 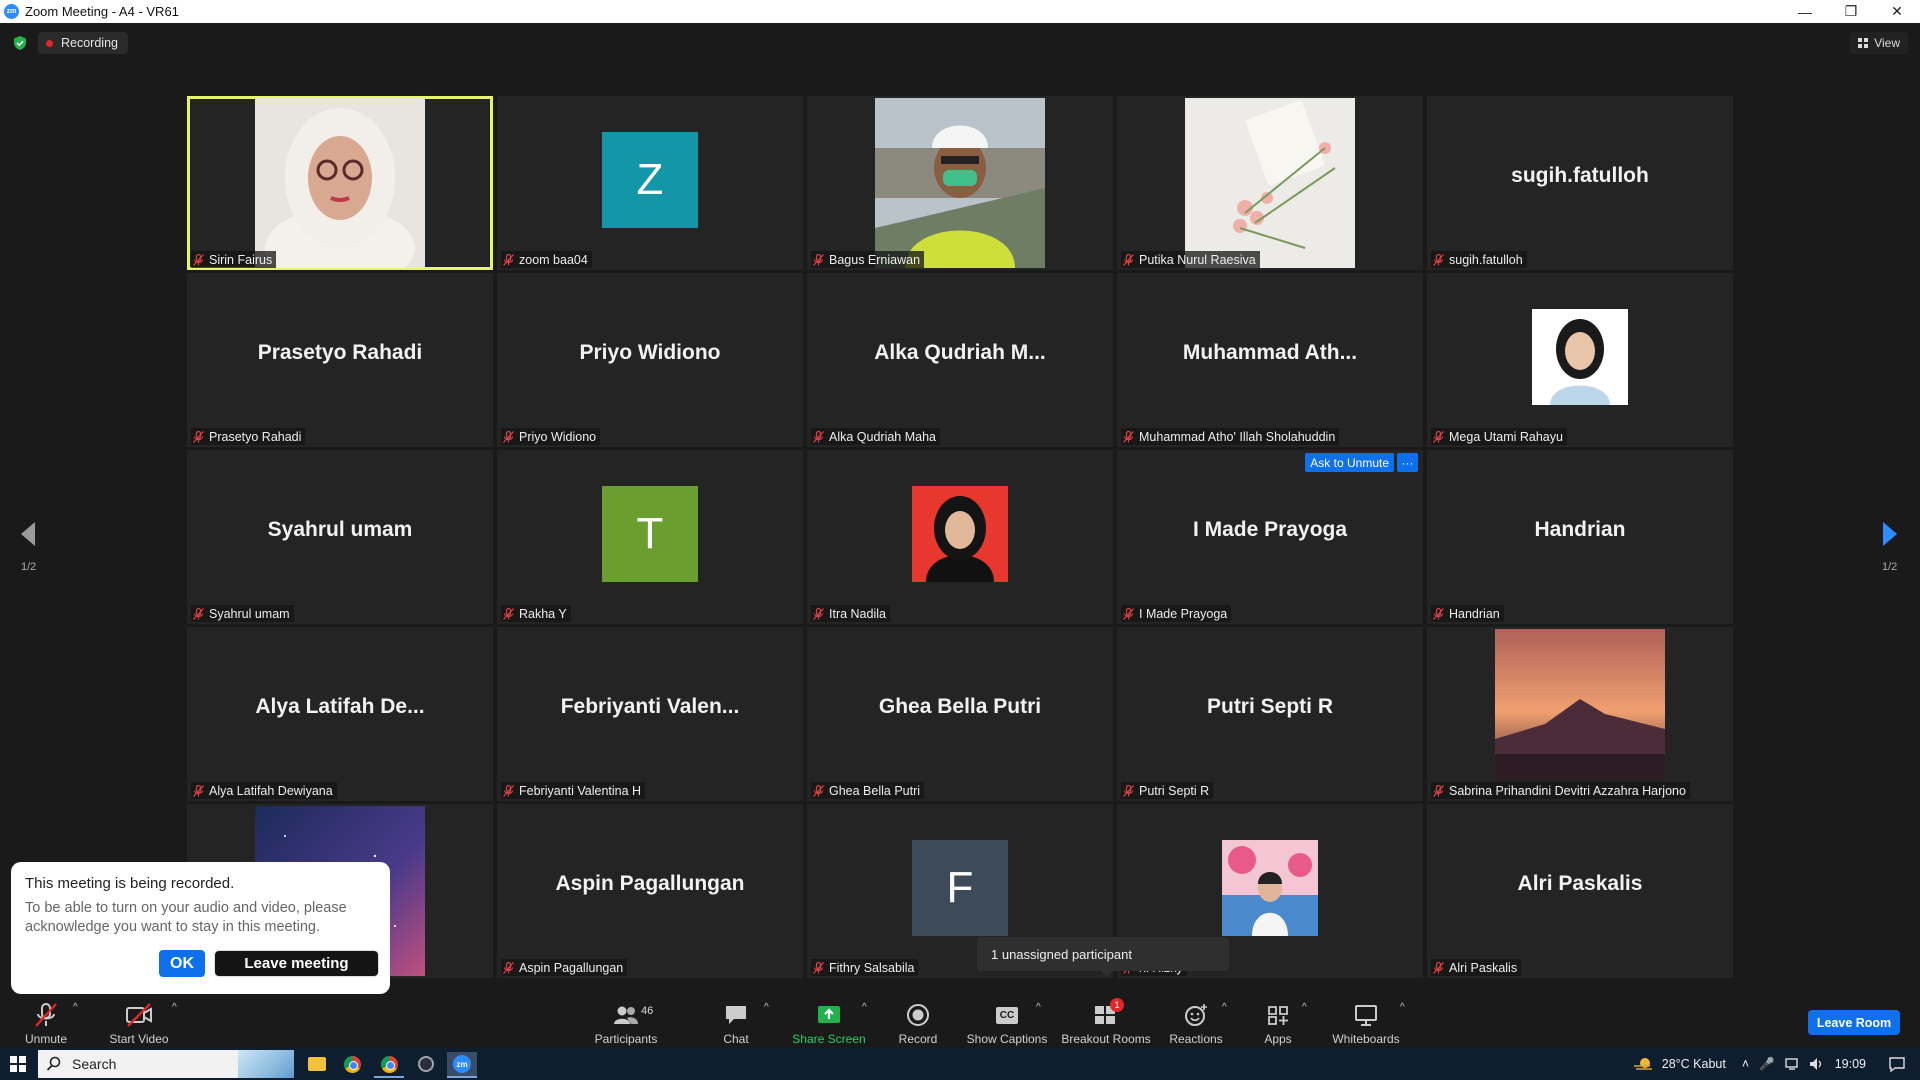 What do you see at coordinates (1805, 11) in the screenshot?
I see `minimize-button: —` at bounding box center [1805, 11].